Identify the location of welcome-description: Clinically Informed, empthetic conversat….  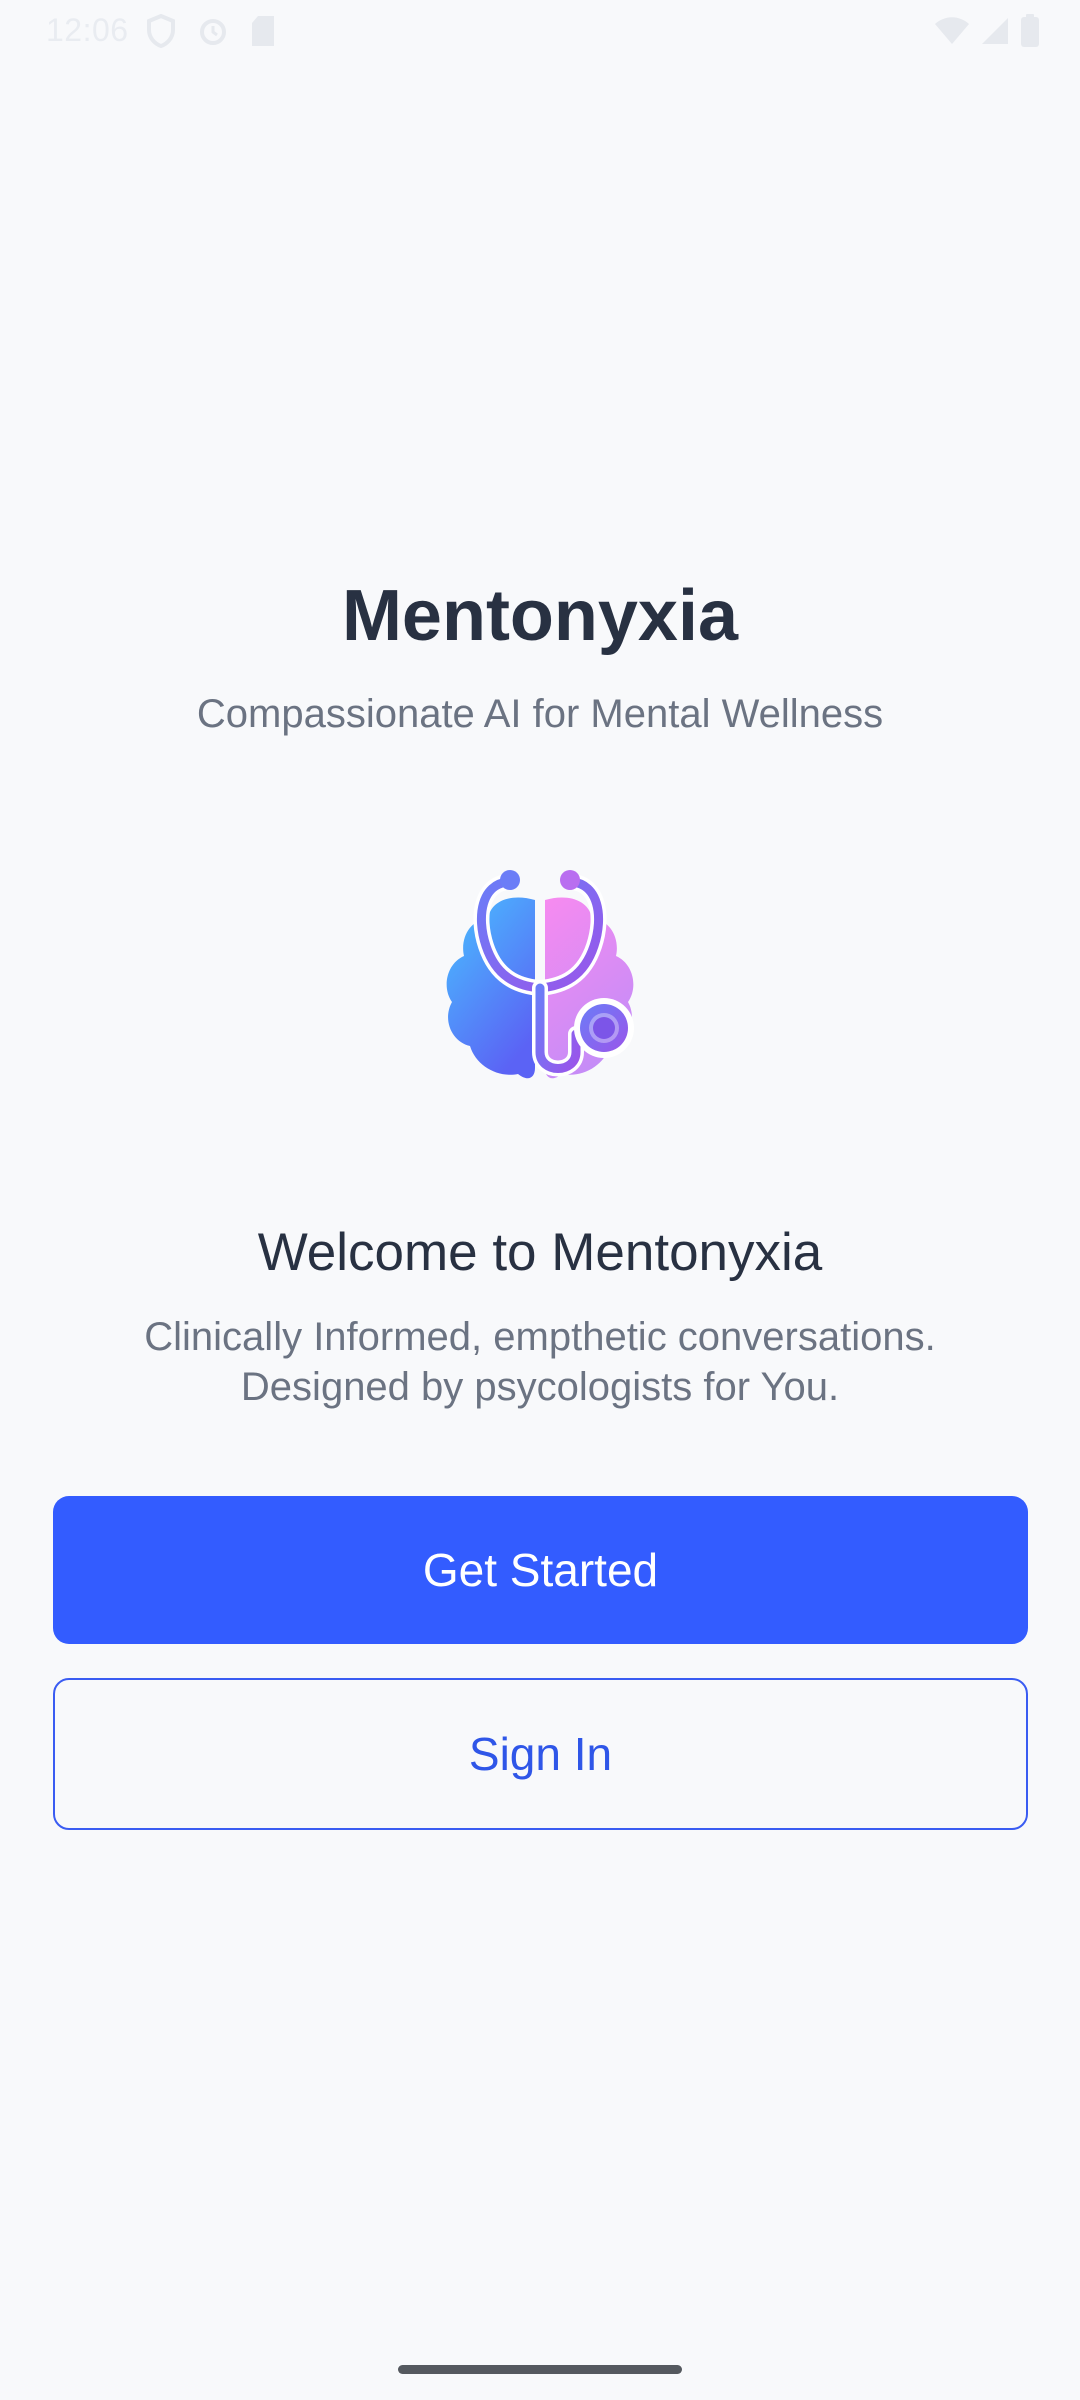
(540, 1362).